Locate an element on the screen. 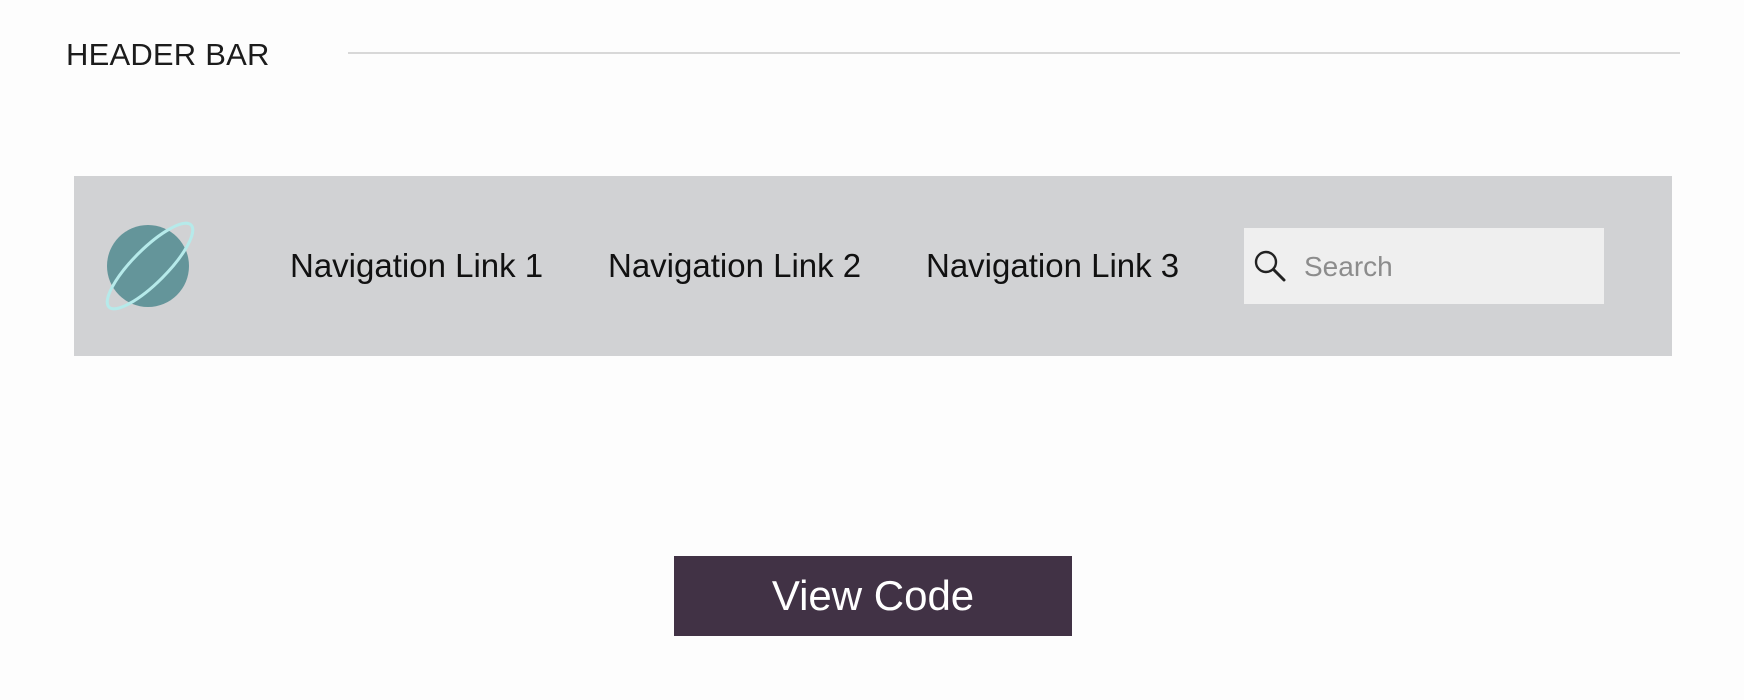  nav-link-1: Navigation Link 1 is located at coordinates (416, 266).